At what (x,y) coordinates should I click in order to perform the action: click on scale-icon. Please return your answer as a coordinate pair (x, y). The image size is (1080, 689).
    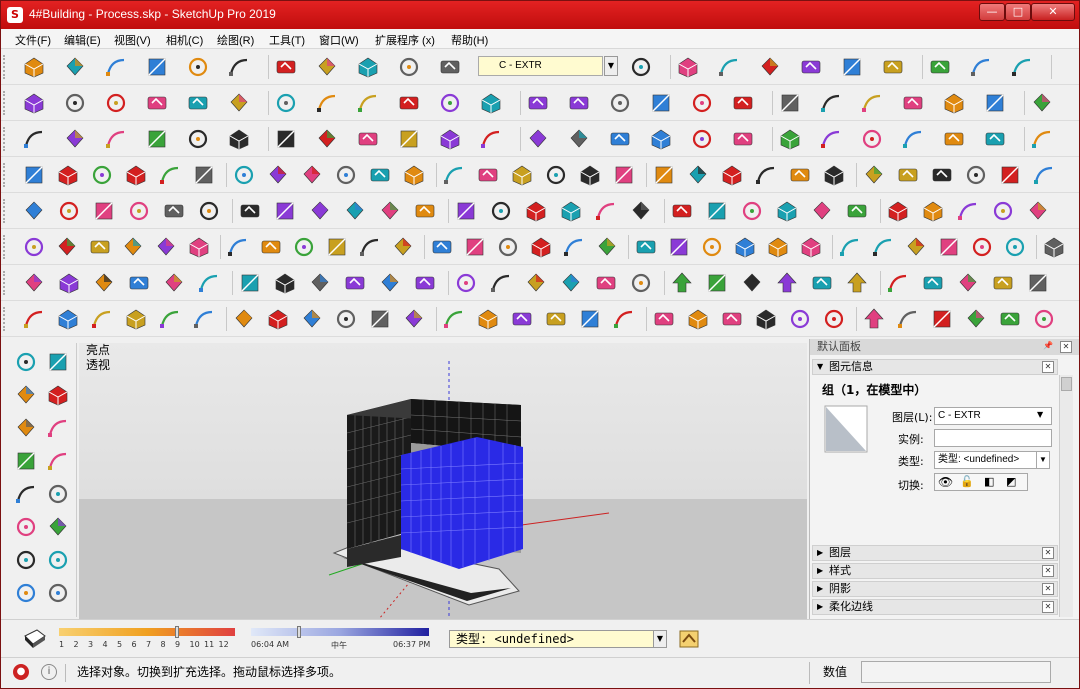
    Looking at the image, I should click on (488, 175).